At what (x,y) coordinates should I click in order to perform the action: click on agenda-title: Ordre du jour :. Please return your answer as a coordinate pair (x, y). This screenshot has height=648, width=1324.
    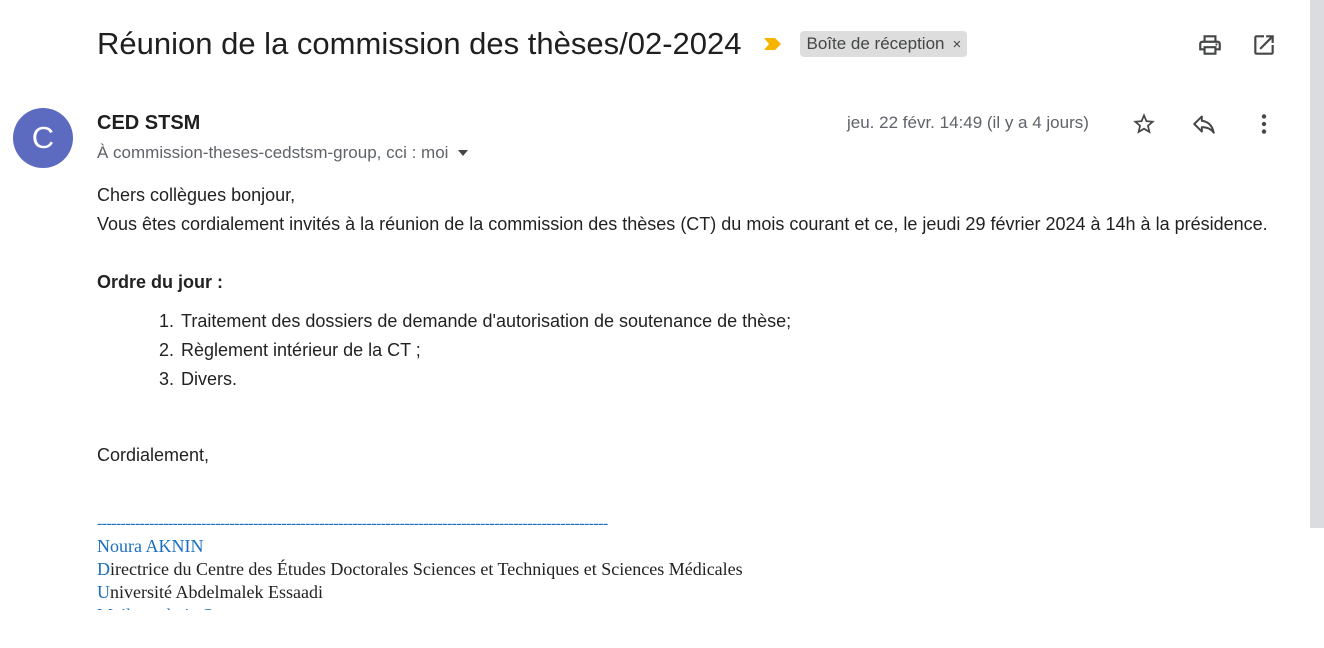
    Looking at the image, I should click on (160, 282).